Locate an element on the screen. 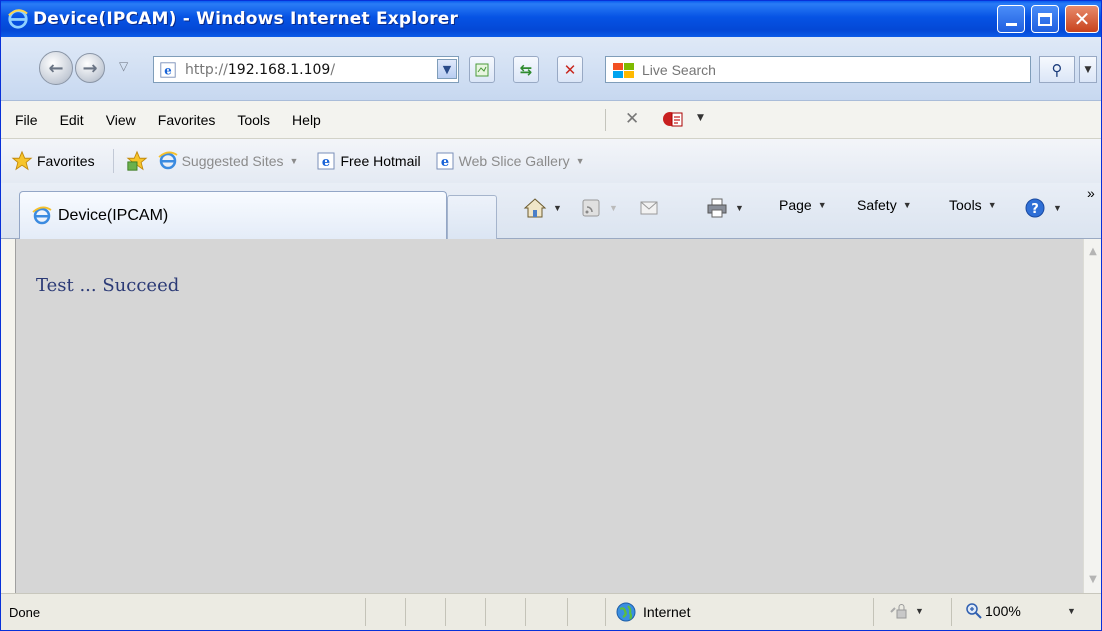 This screenshot has height=631, width=1102. refresh-icon: ⇆ is located at coordinates (526, 69).